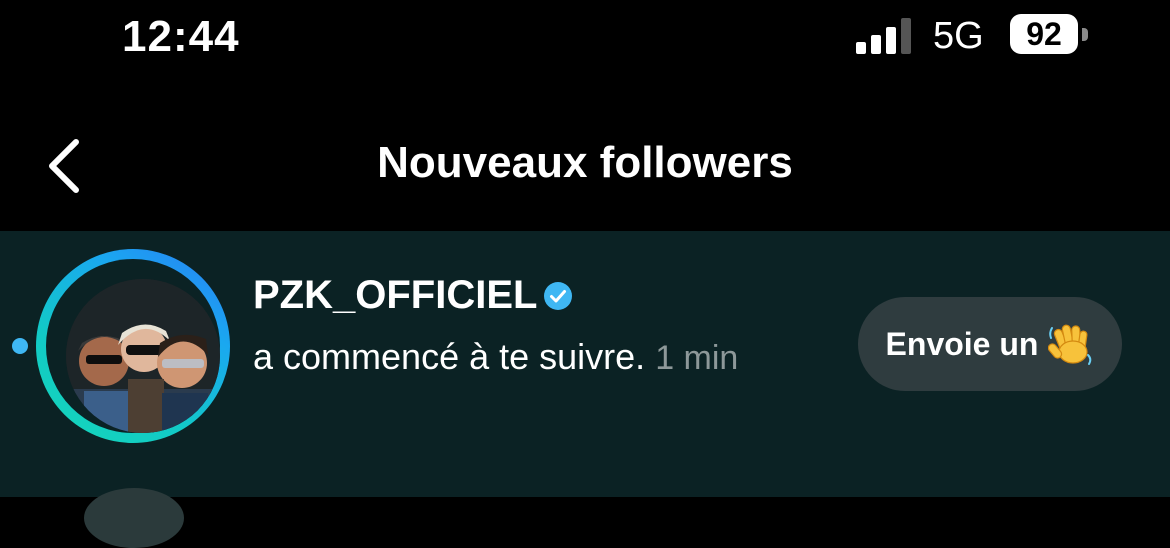 Image resolution: width=1170 pixels, height=548 pixels. What do you see at coordinates (958, 36) in the screenshot?
I see `network-type: 5G` at bounding box center [958, 36].